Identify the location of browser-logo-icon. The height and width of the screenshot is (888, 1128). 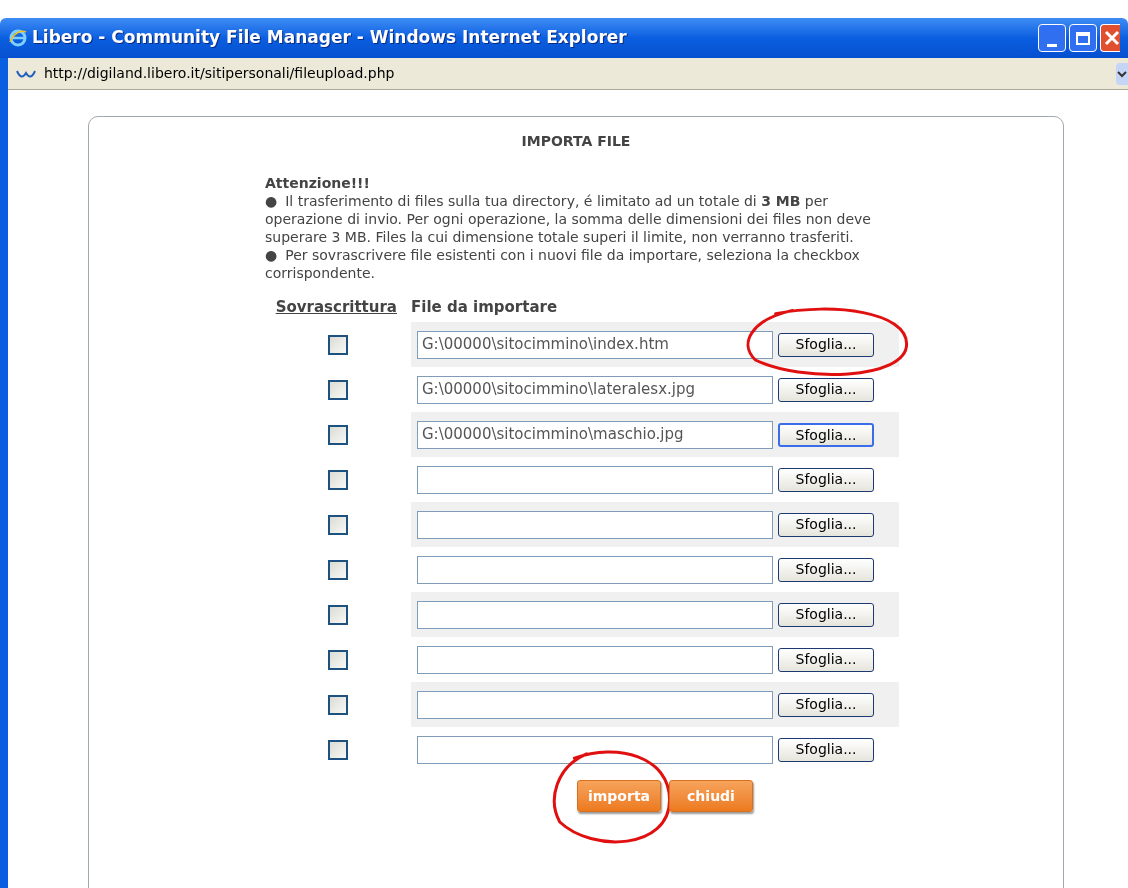
(18, 38).